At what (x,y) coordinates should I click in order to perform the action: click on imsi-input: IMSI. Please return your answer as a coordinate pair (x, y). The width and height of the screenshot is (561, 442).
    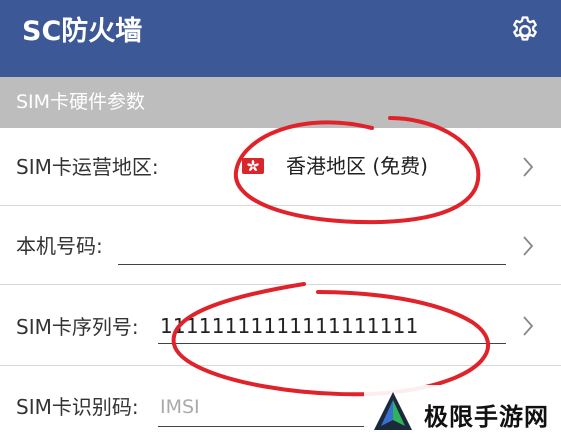
    Looking at the image, I should click on (180, 407).